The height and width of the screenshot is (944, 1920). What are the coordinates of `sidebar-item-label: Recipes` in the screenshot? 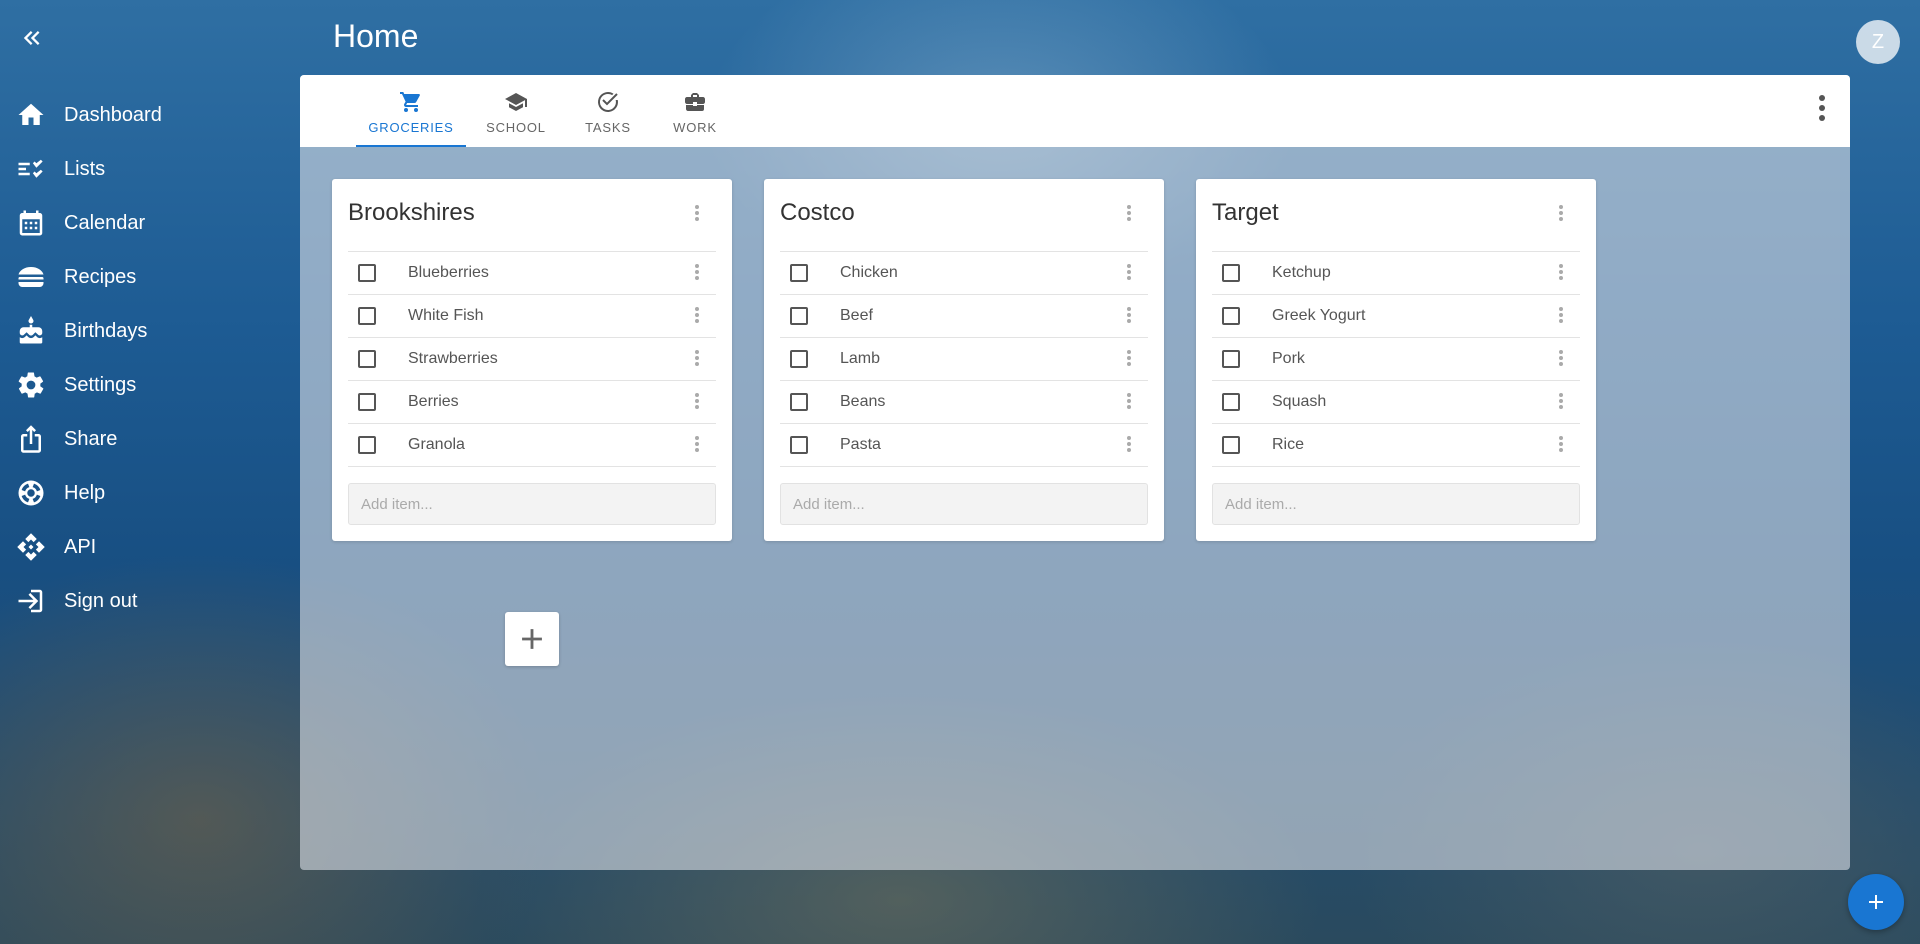 It's located at (100, 276).